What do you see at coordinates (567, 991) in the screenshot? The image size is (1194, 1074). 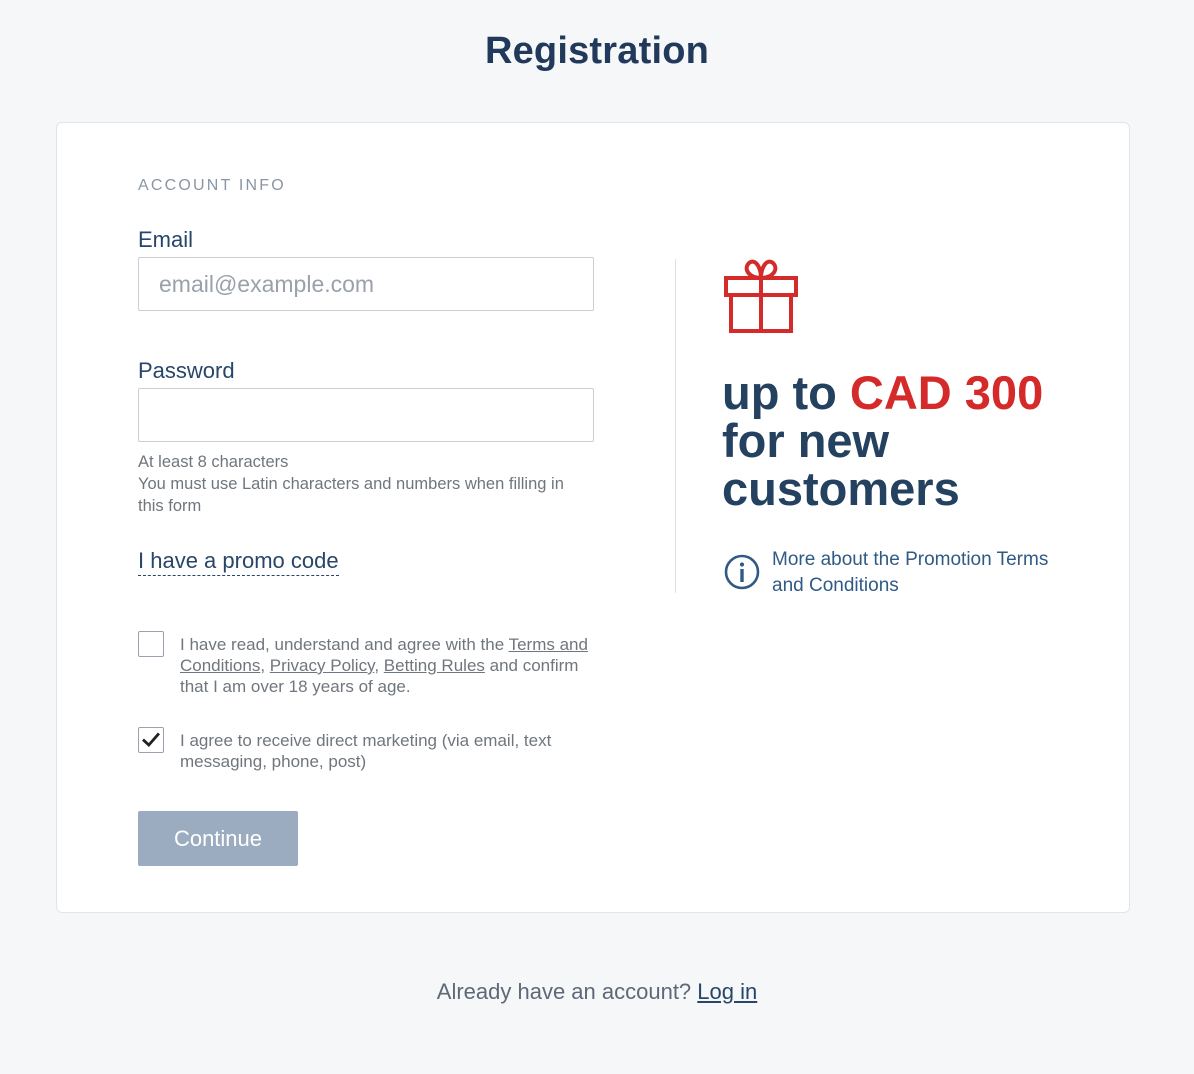 I see `login-prompt-text: Already have an account?` at bounding box center [567, 991].